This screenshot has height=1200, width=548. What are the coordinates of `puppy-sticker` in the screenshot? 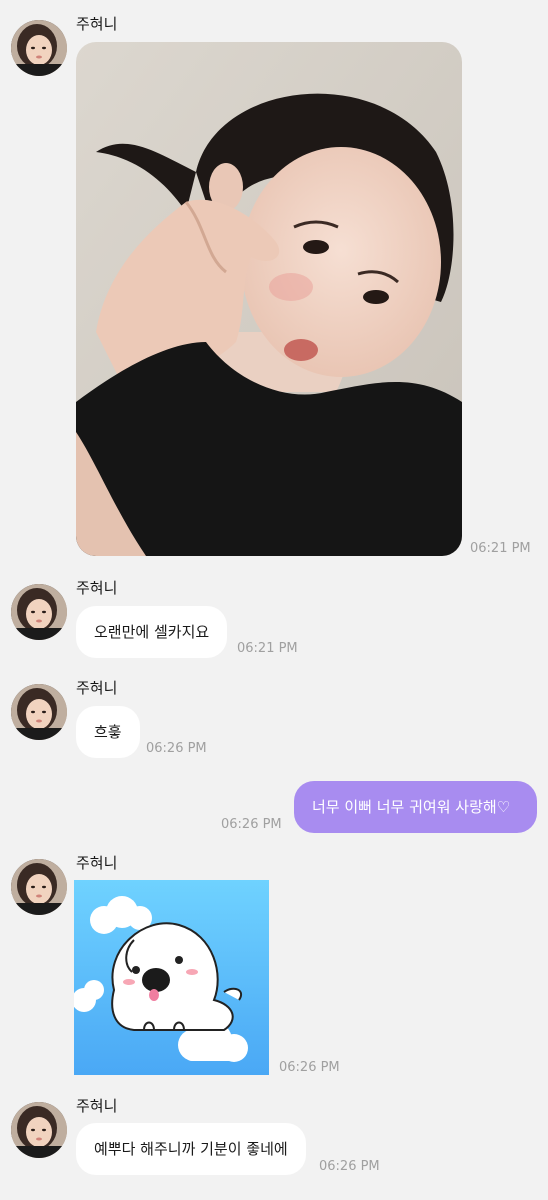 It's located at (171, 977).